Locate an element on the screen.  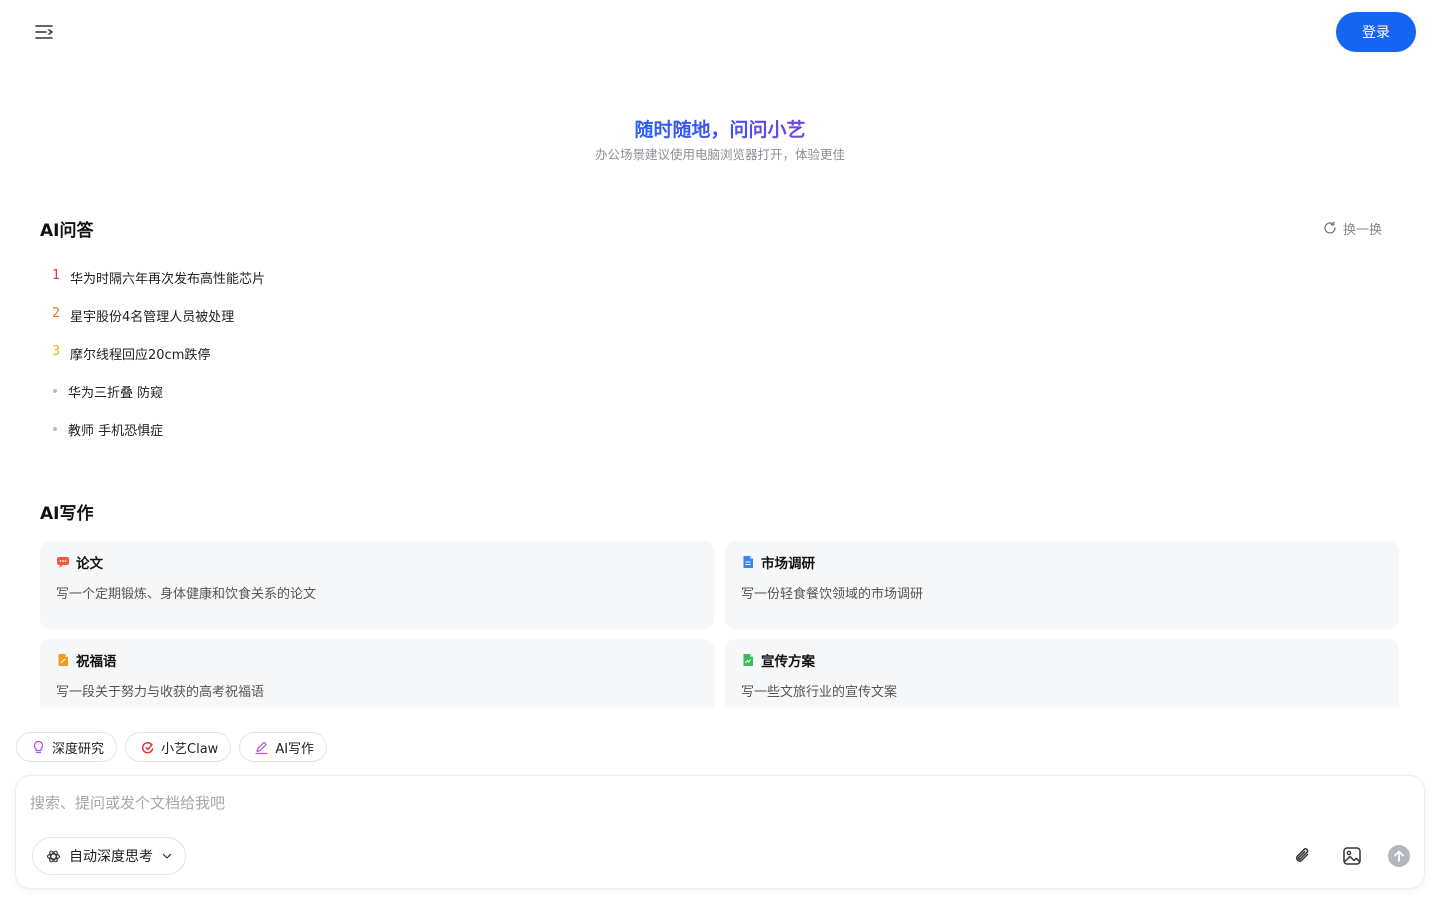
qa-item-text: 教师 手机恐惧症 is located at coordinates (116, 431).